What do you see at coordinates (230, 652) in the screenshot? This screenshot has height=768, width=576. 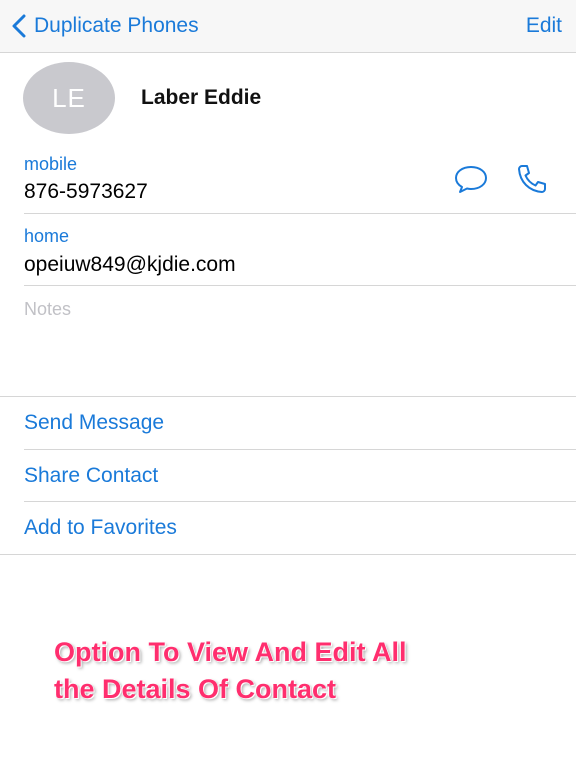 I see `caption-line-1: Option To View And Edit All` at bounding box center [230, 652].